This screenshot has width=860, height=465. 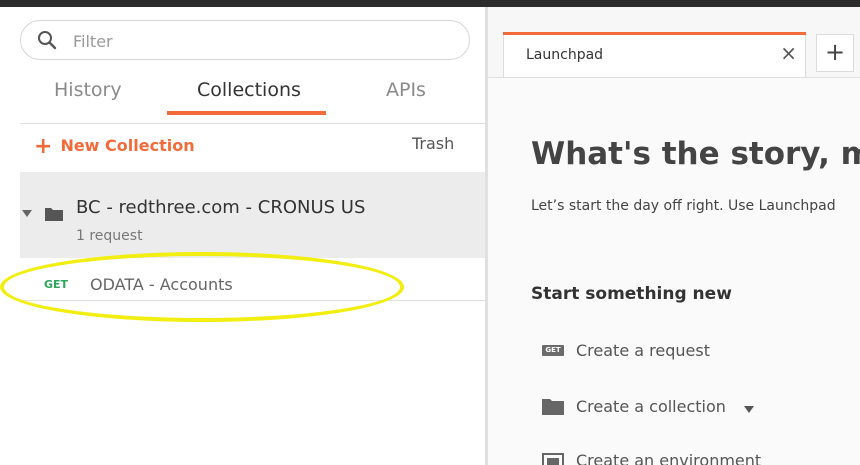 I want to click on plus-icon: +, so click(x=43, y=146).